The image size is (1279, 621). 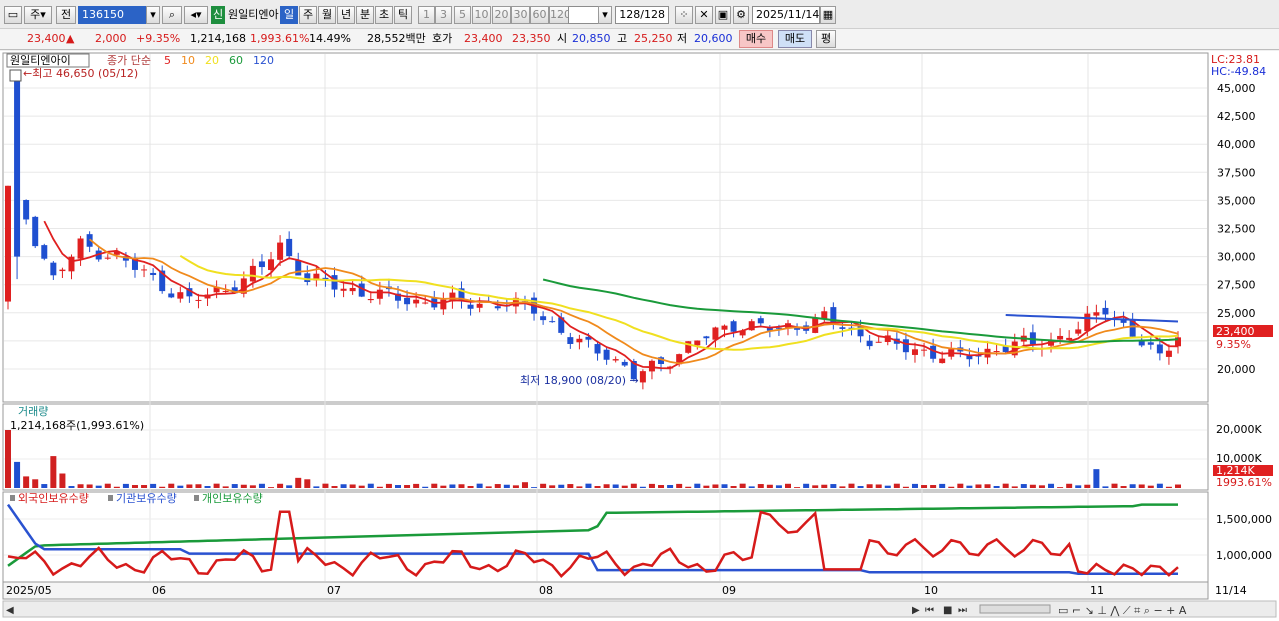 I want to click on gear-icon: ⚙, so click(x=741, y=15).